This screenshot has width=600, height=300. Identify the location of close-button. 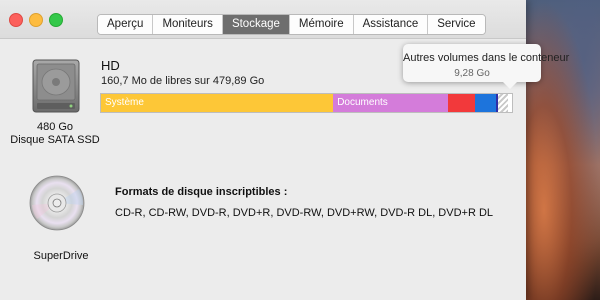
(16, 20).